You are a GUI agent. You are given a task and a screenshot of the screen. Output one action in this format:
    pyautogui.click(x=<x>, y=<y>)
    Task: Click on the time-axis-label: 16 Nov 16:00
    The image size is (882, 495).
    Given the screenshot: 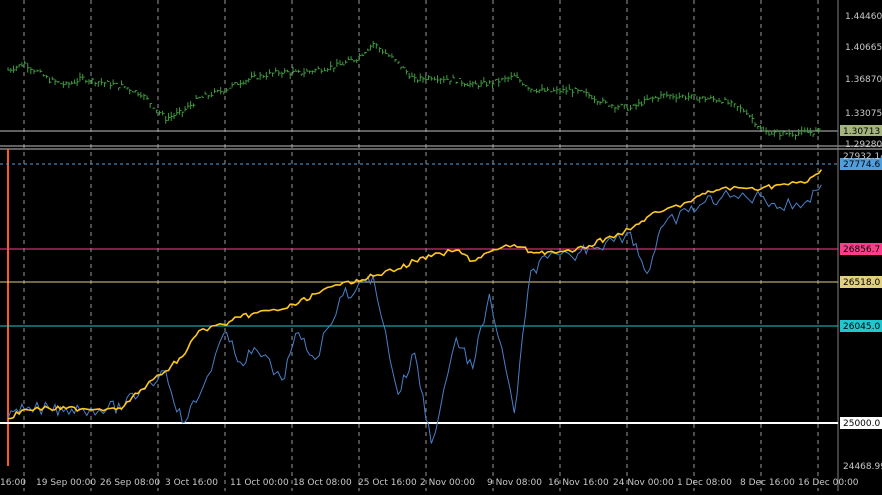 What is the action you would take?
    pyautogui.click(x=578, y=483)
    